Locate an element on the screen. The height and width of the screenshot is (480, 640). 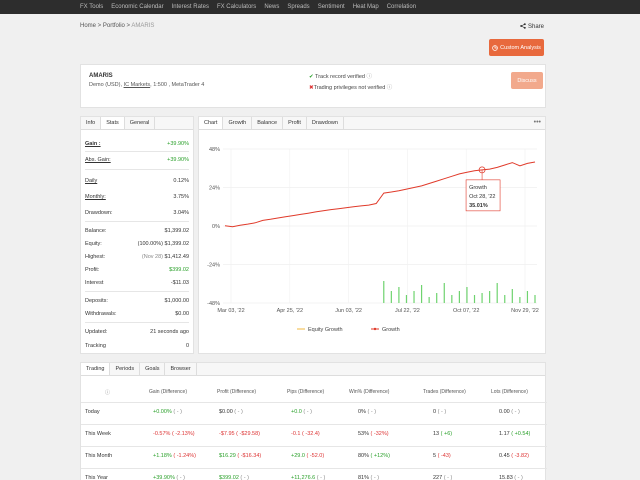
nav-fx-tools: FX Tools is located at coordinates (91, 7).